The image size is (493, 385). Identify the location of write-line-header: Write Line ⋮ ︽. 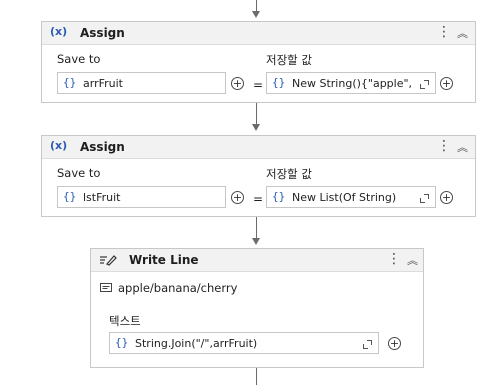
(257, 260).